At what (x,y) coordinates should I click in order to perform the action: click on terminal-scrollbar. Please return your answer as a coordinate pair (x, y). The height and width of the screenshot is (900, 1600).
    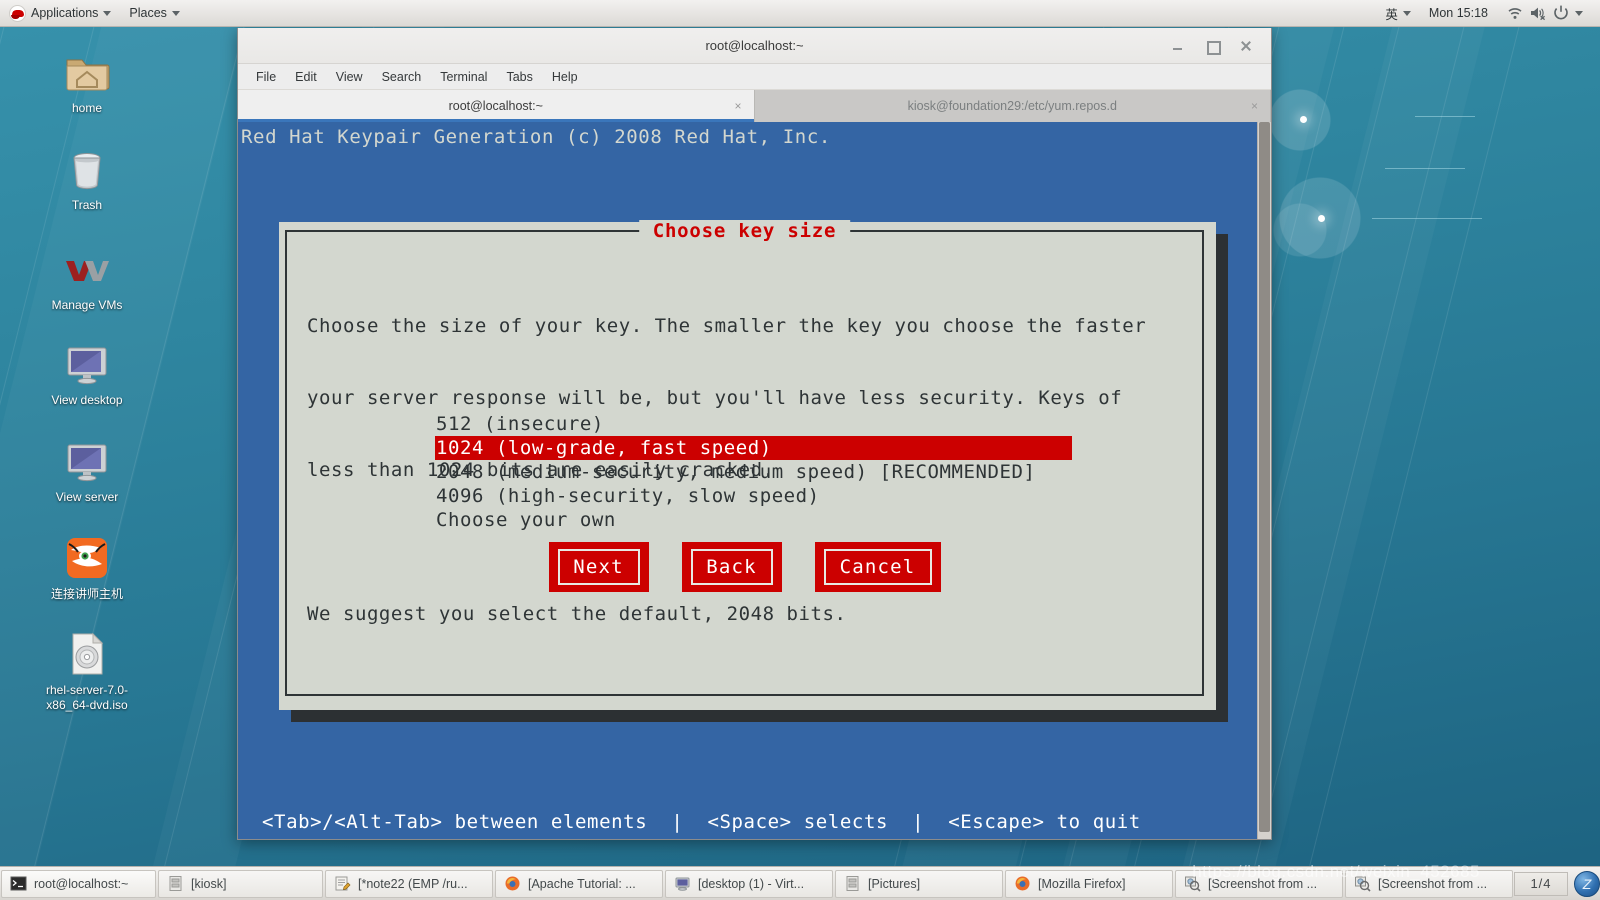
    Looking at the image, I should click on (1264, 480).